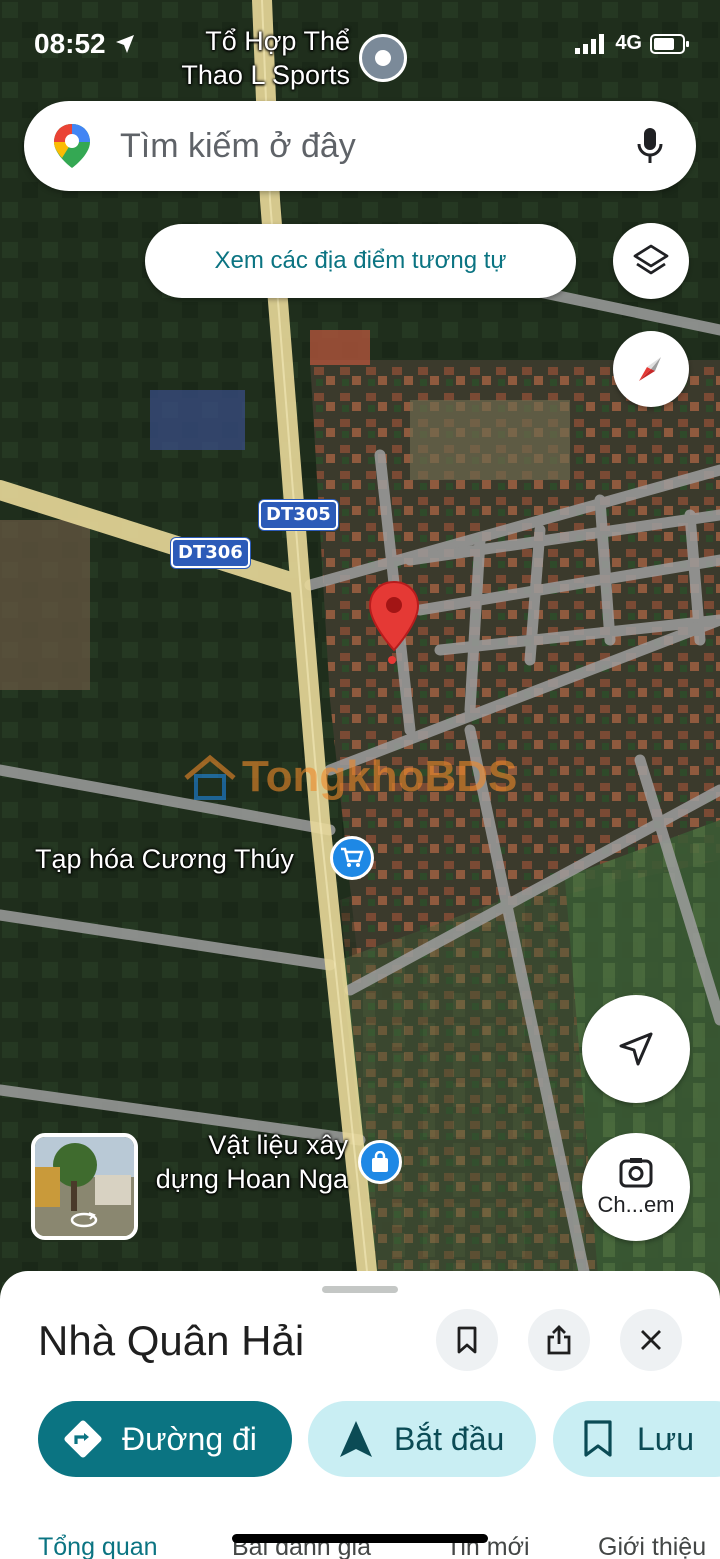  Describe the element at coordinates (84, 1186) in the screenshot. I see `street-view-thumbnail` at that location.